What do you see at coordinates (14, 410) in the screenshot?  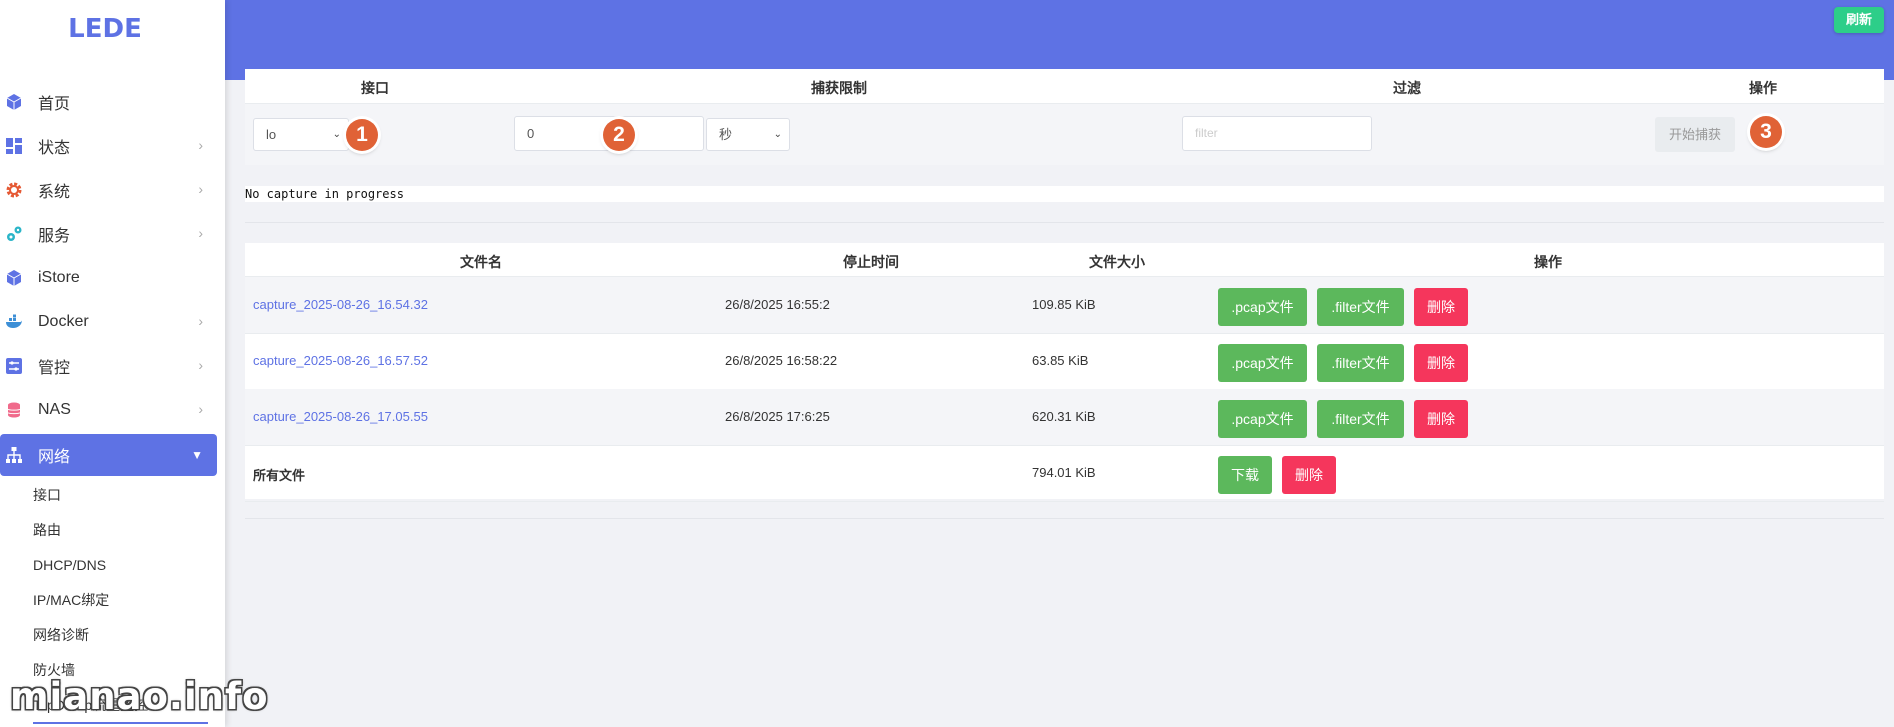 I see `database-icon` at bounding box center [14, 410].